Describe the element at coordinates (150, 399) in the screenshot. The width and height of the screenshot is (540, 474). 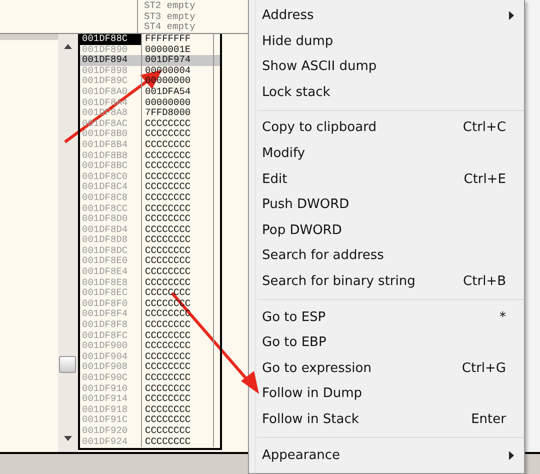
I see `stack-row: 001DF914 CCCCCCCC` at that location.